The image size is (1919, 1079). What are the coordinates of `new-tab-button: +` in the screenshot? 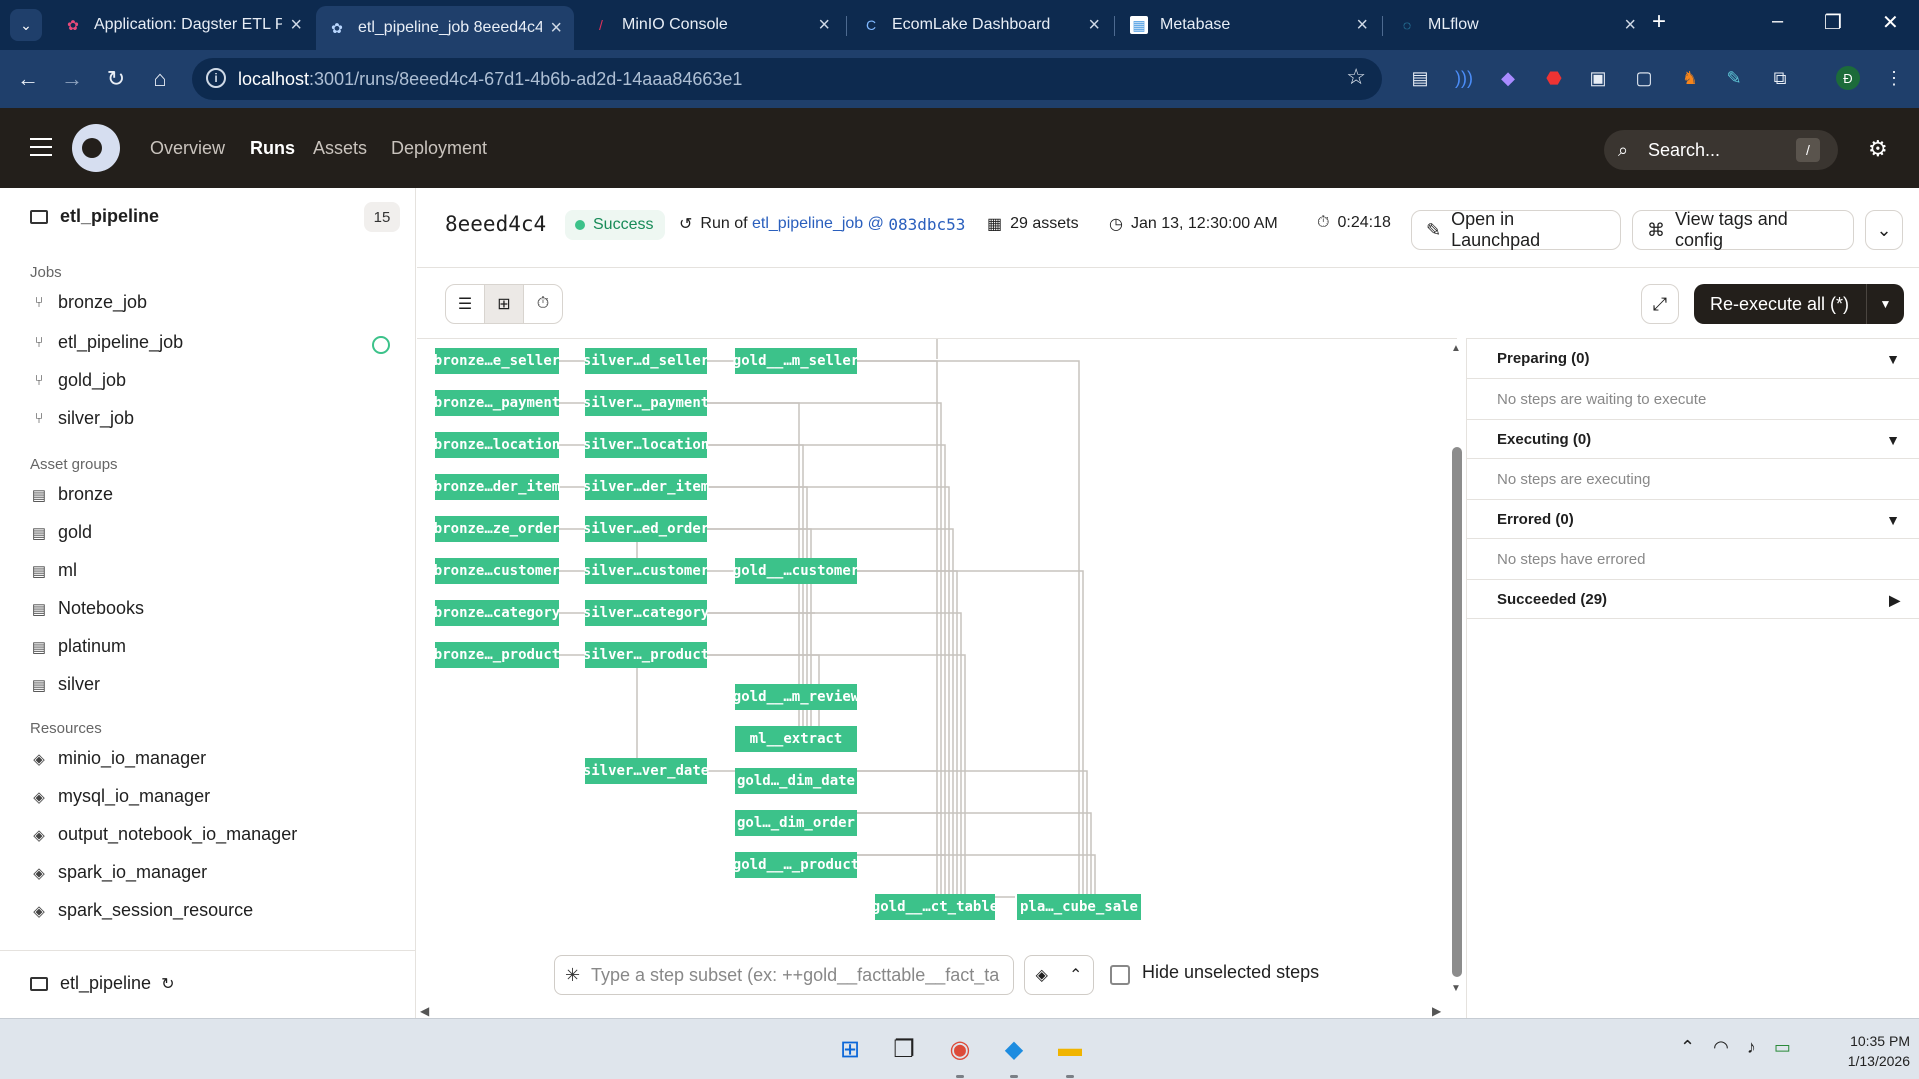 It's located at (1659, 22).